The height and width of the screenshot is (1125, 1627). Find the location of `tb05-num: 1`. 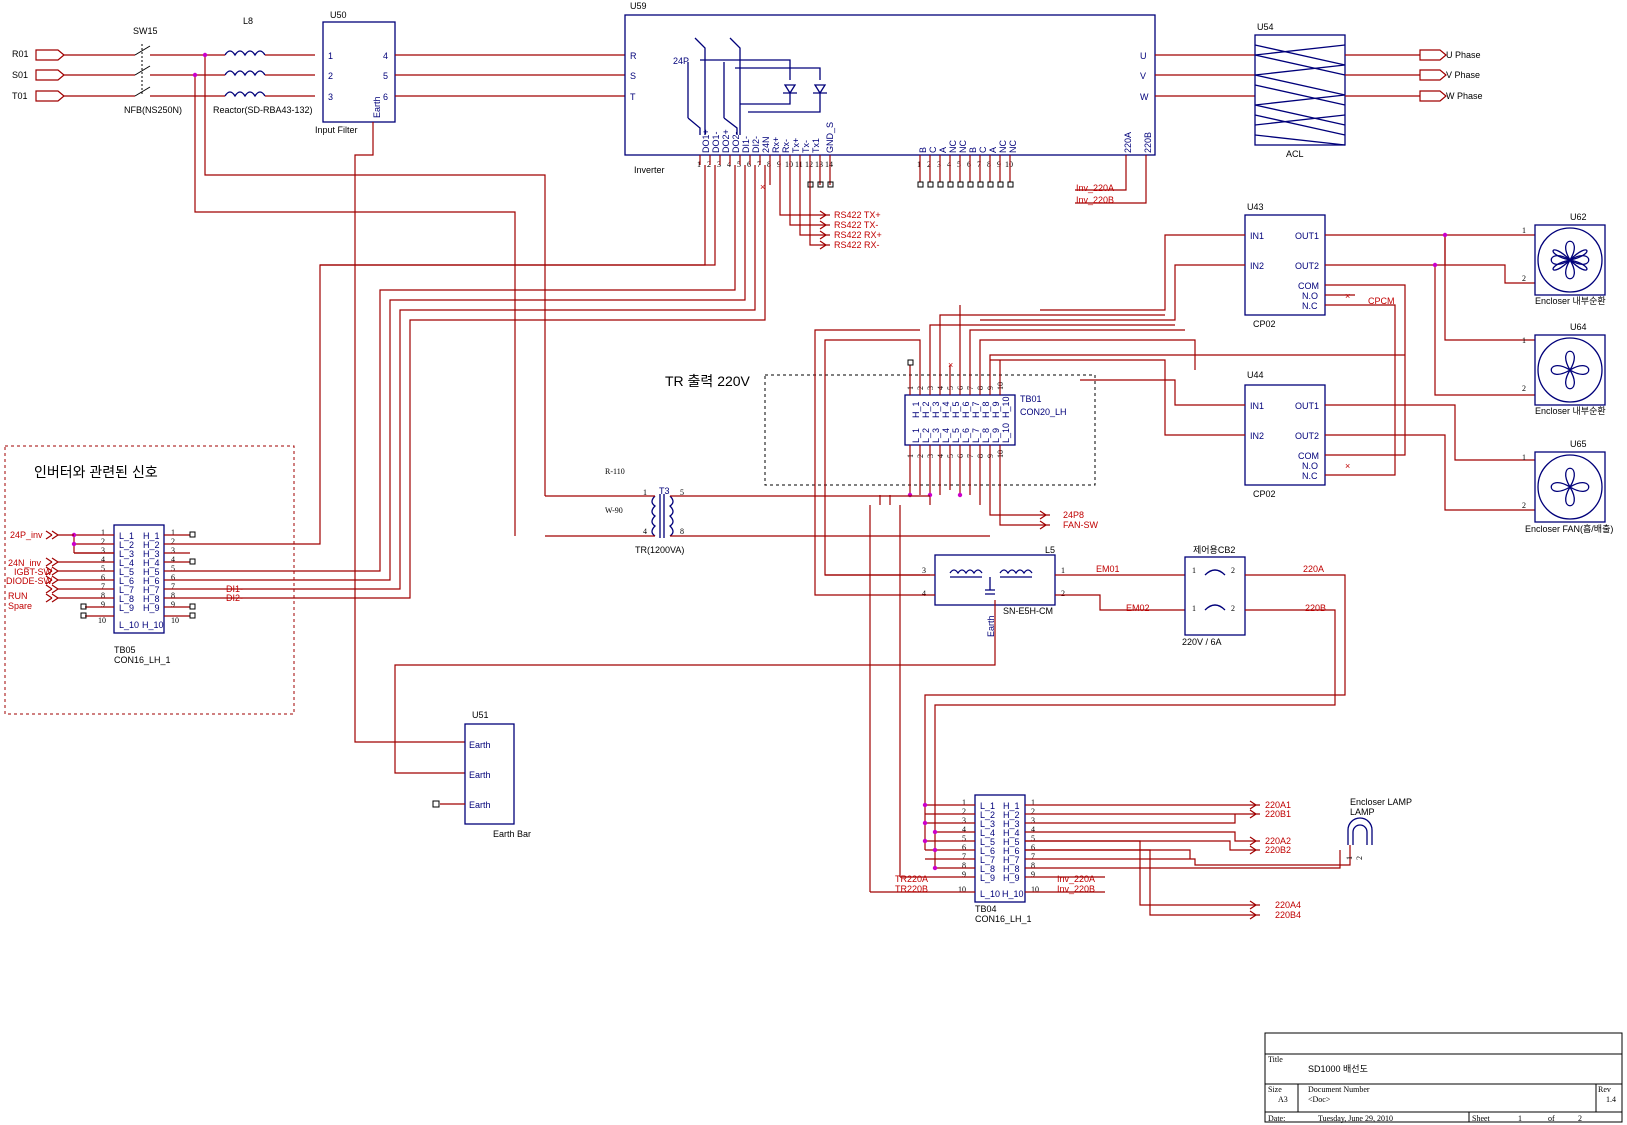

tb05-num: 1 is located at coordinates (173, 532).